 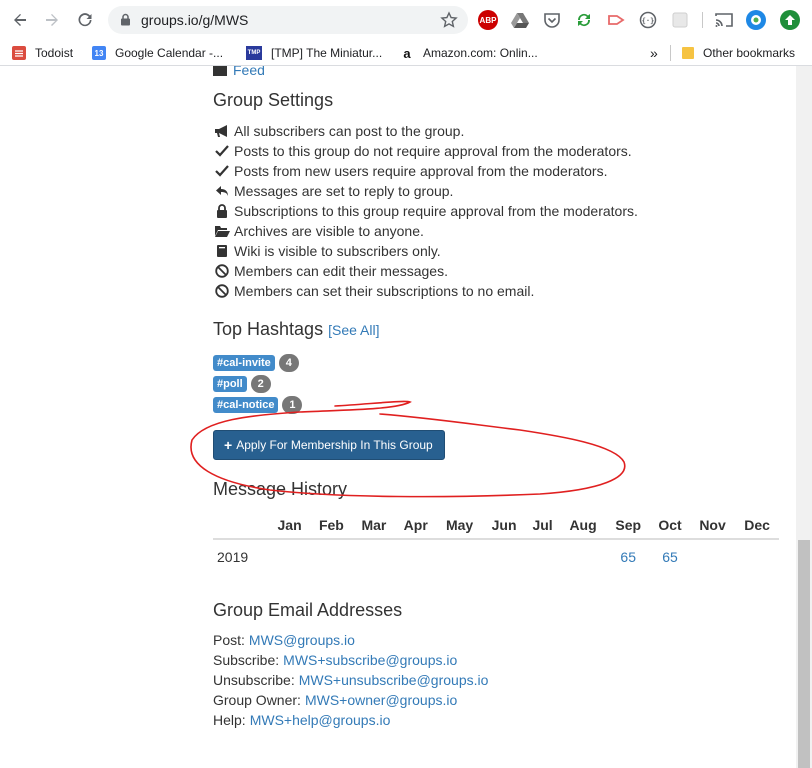 I want to click on amazon-icon-label: a, so click(x=407, y=53).